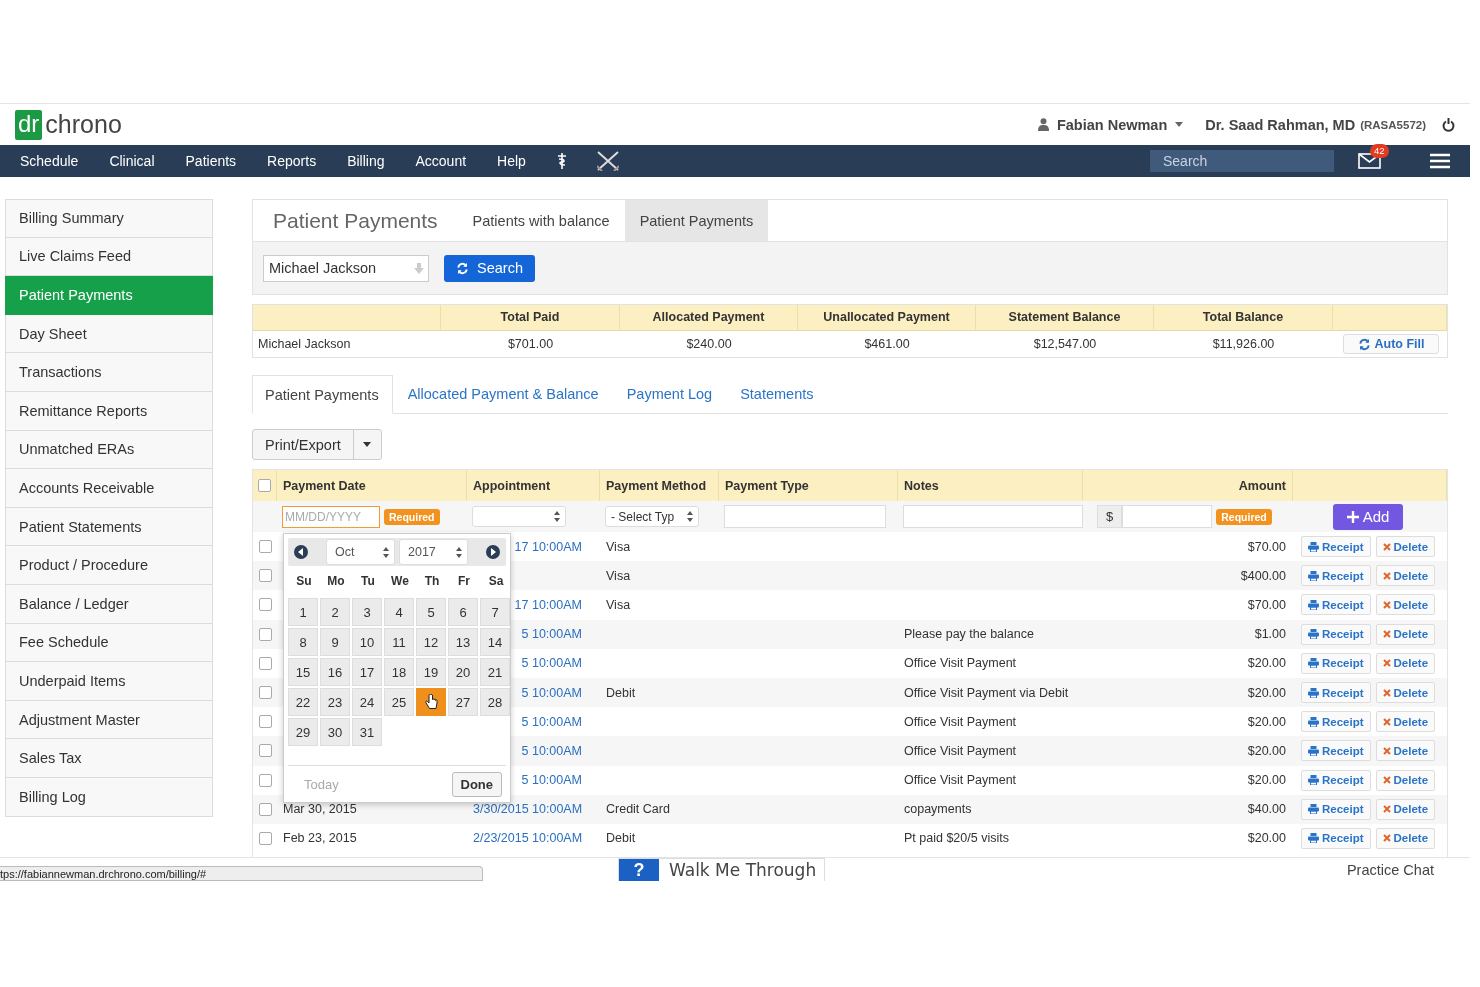 The image size is (1480, 987). I want to click on user-name: Fabian Newman, so click(1112, 124).